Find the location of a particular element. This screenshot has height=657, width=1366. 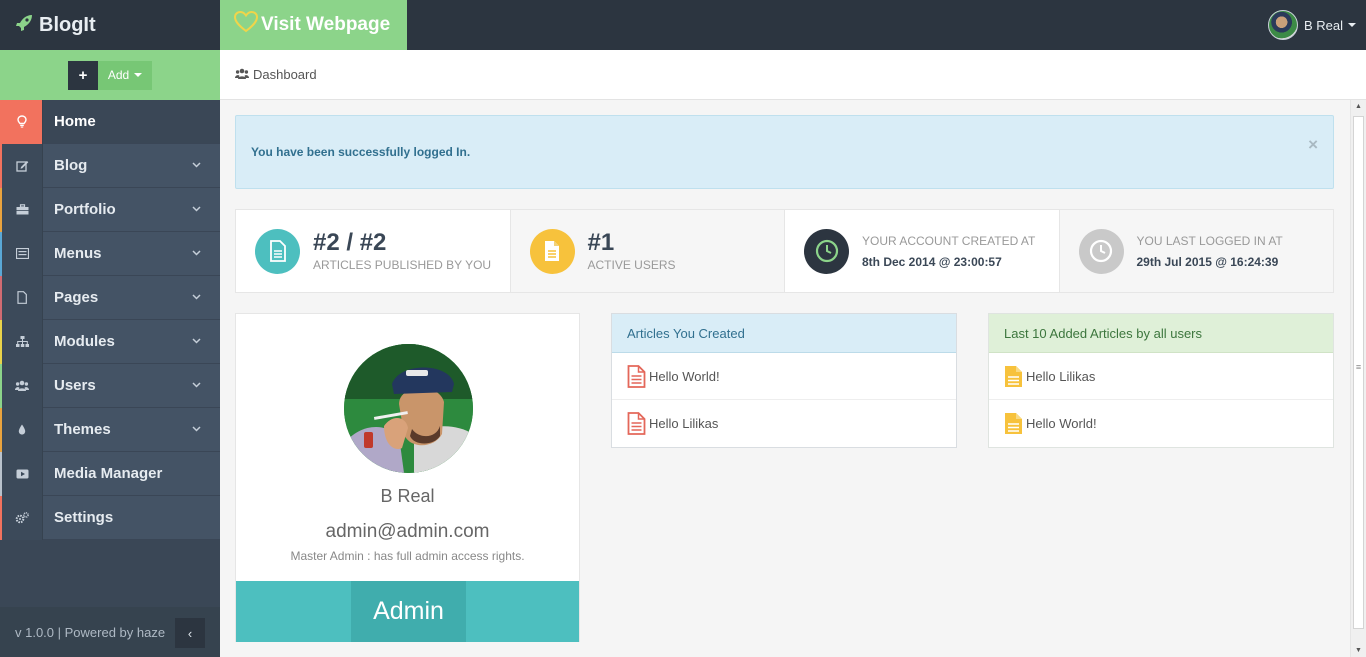

sidebar-item-portfolio: Portfolio is located at coordinates (110, 209).